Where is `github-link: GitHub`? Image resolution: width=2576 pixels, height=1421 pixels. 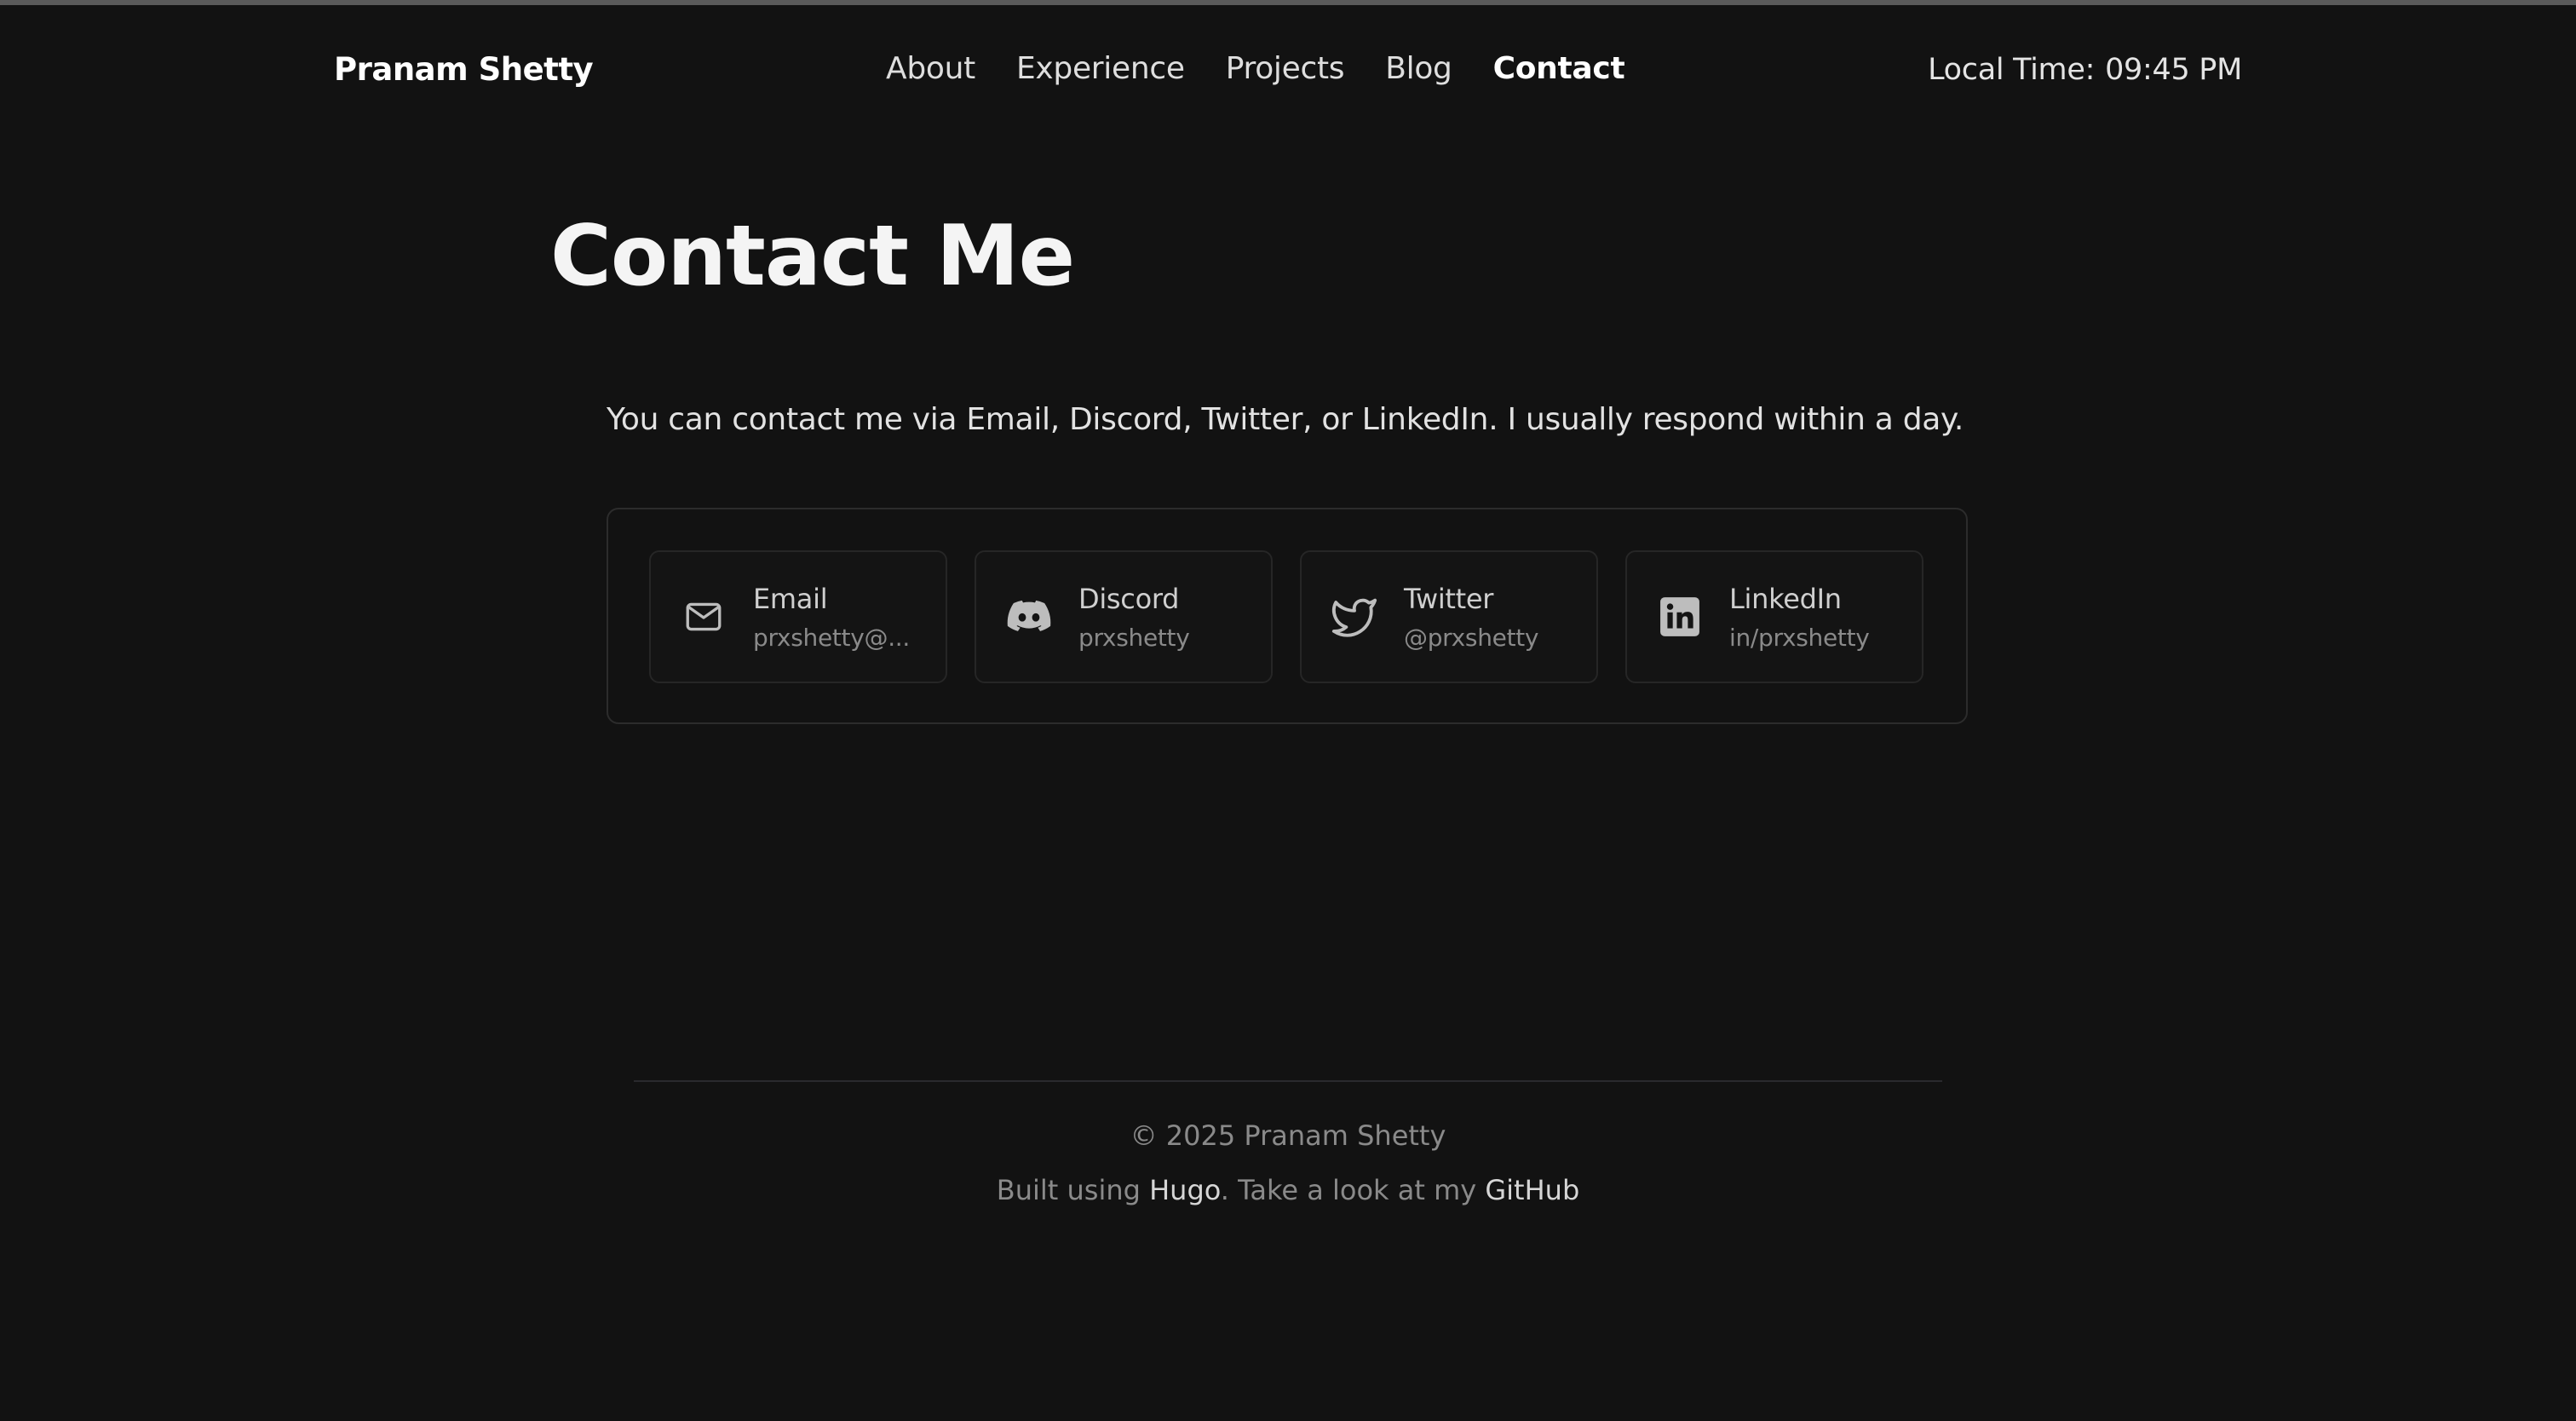 github-link: GitHub is located at coordinates (1532, 1190).